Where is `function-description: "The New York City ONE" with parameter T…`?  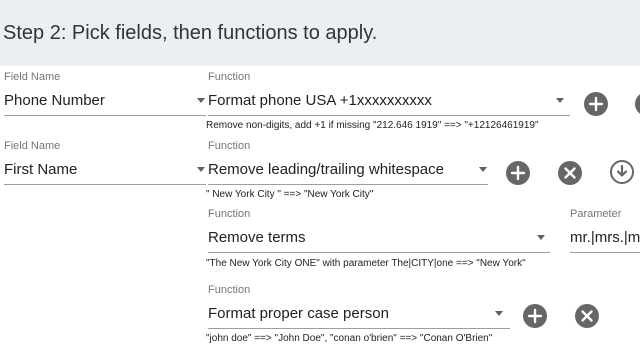 function-description: "The New York City ONE" with parameter T… is located at coordinates (366, 263).